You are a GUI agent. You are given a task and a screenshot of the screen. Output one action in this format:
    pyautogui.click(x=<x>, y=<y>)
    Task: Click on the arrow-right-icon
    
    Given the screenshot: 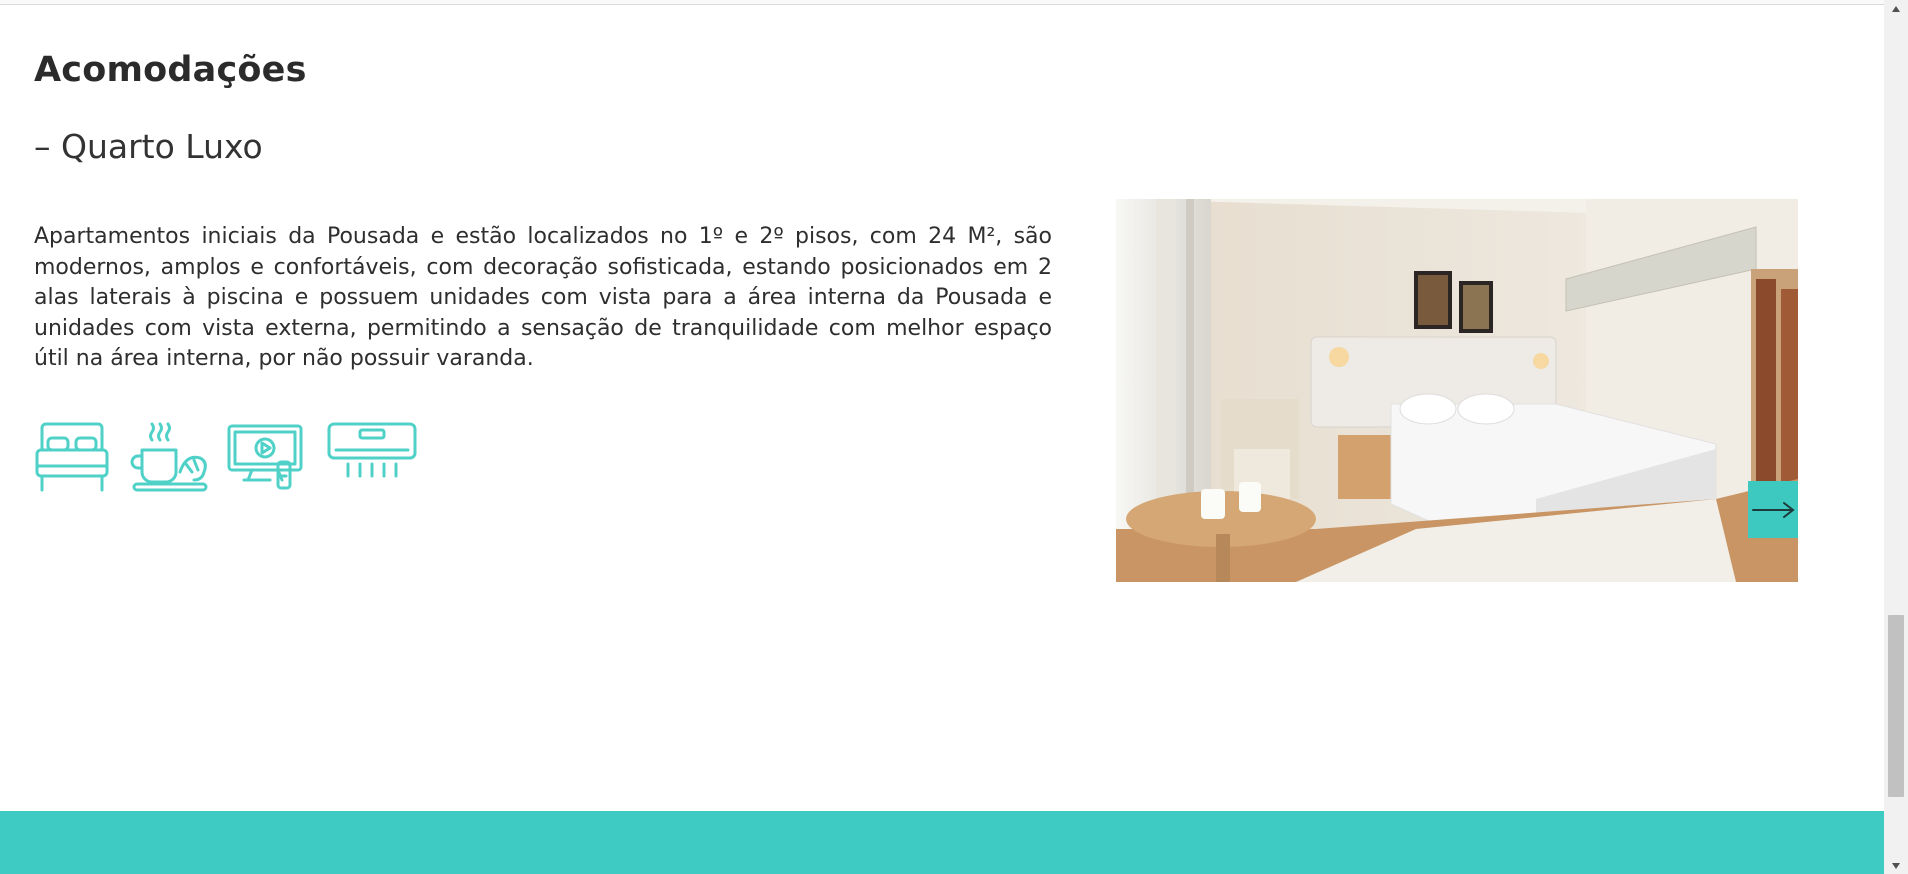 What is the action you would take?
    pyautogui.click(x=1773, y=509)
    